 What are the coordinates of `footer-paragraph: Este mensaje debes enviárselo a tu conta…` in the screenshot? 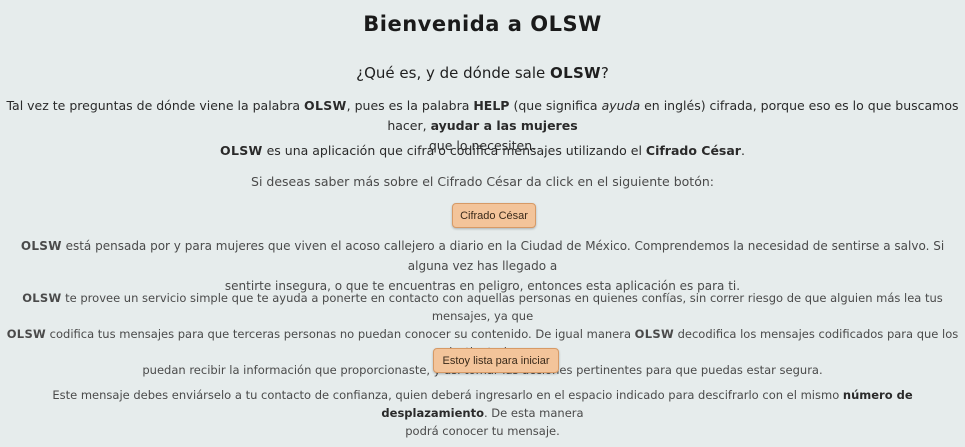 It's located at (482, 413).